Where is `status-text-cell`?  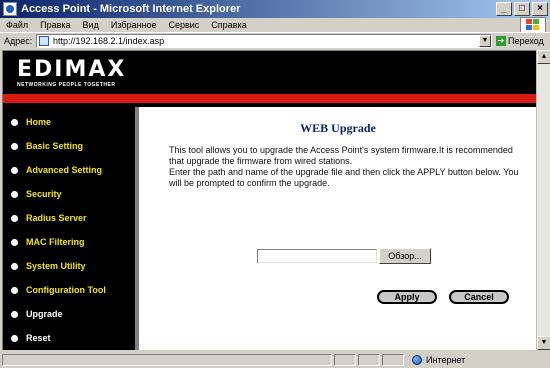 status-text-cell is located at coordinates (167, 360).